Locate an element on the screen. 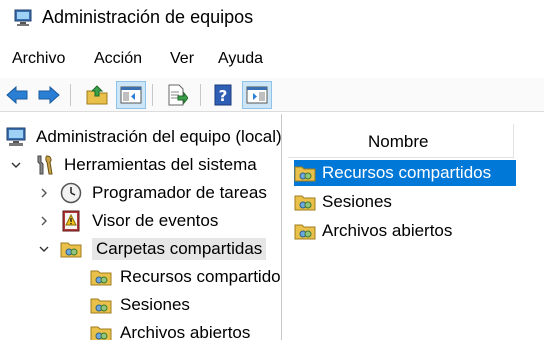  tree-label-system-tools: Herramientas del sistema is located at coordinates (160, 164).